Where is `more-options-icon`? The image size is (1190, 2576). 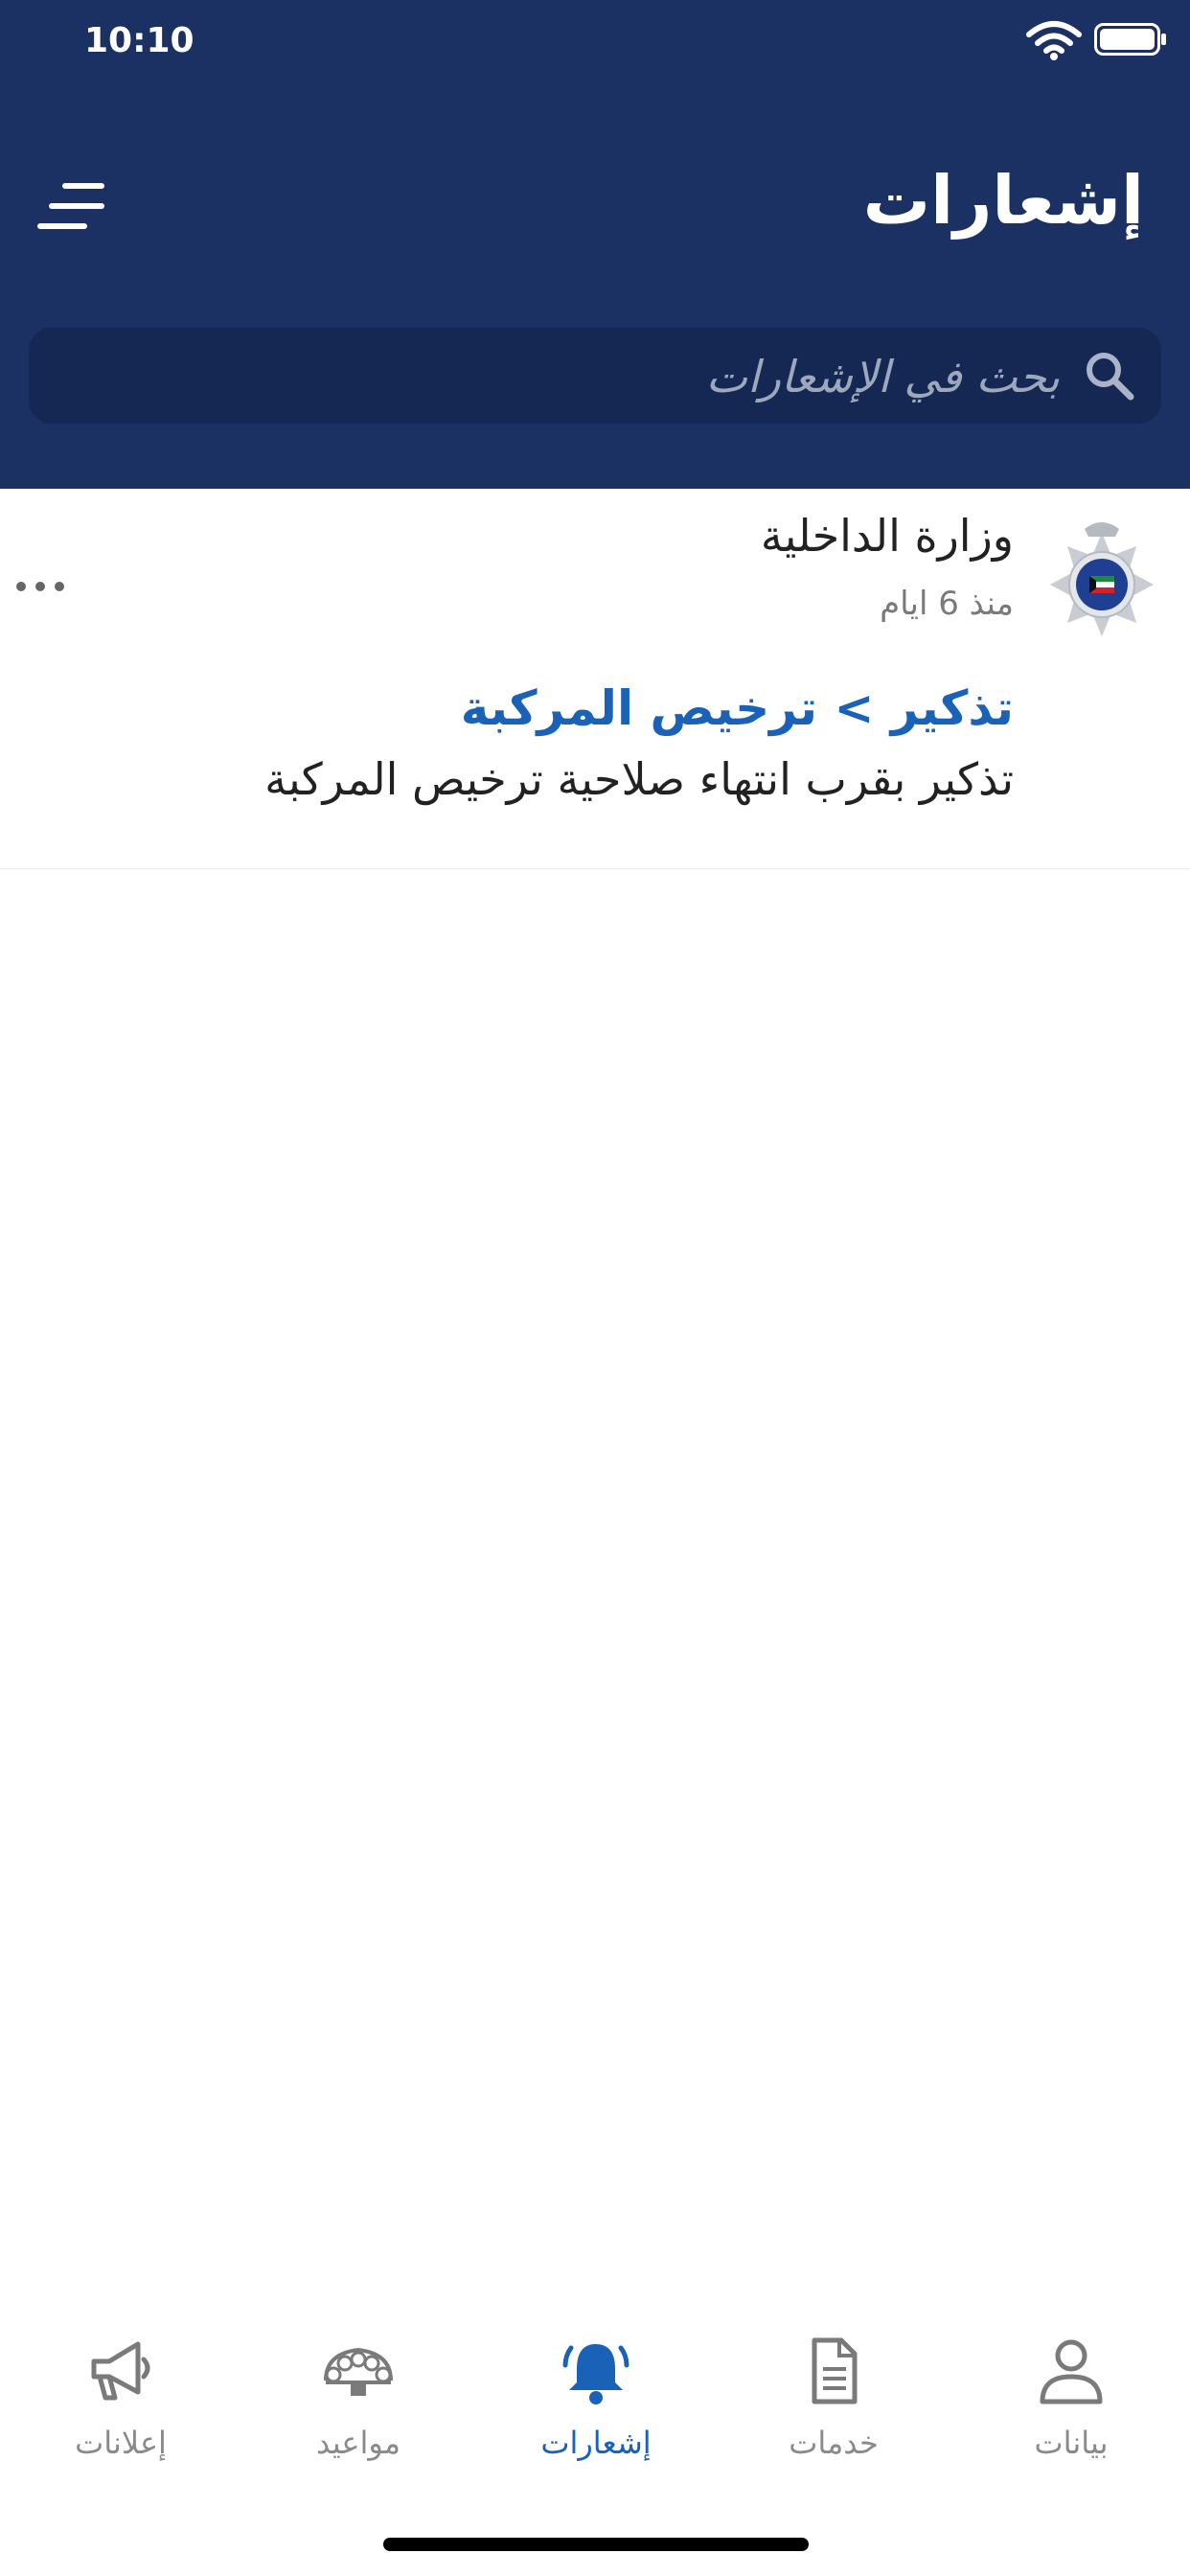
more-options-icon is located at coordinates (40, 586).